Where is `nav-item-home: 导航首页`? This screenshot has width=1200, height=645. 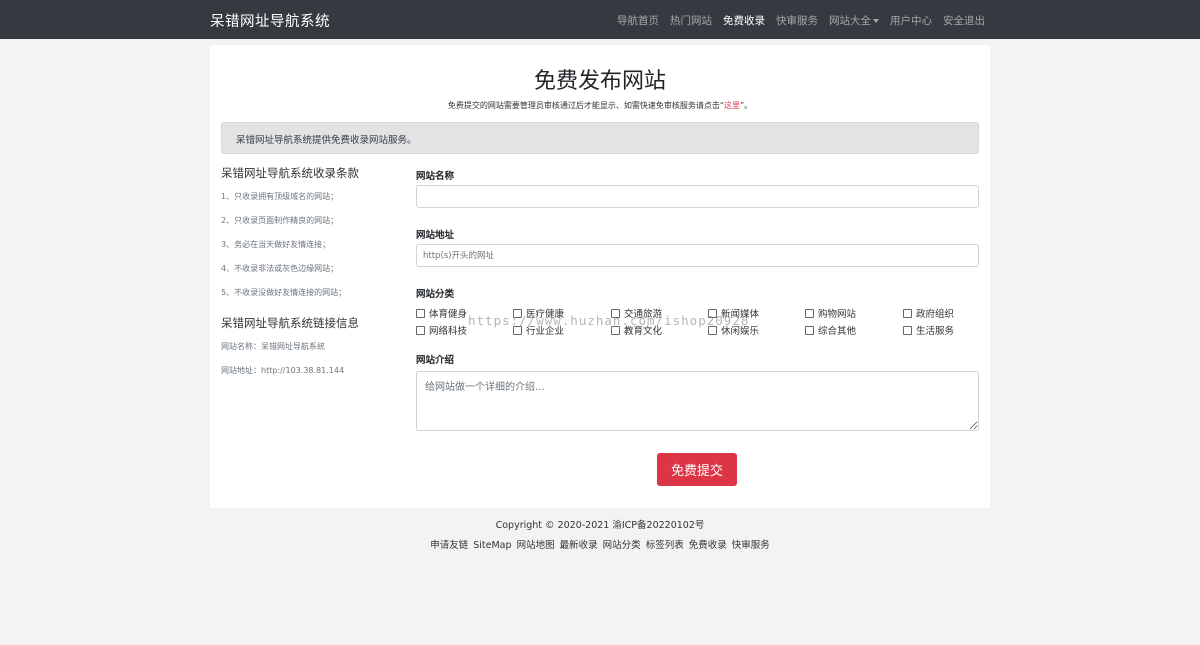
nav-item-home: 导航首页 is located at coordinates (638, 20).